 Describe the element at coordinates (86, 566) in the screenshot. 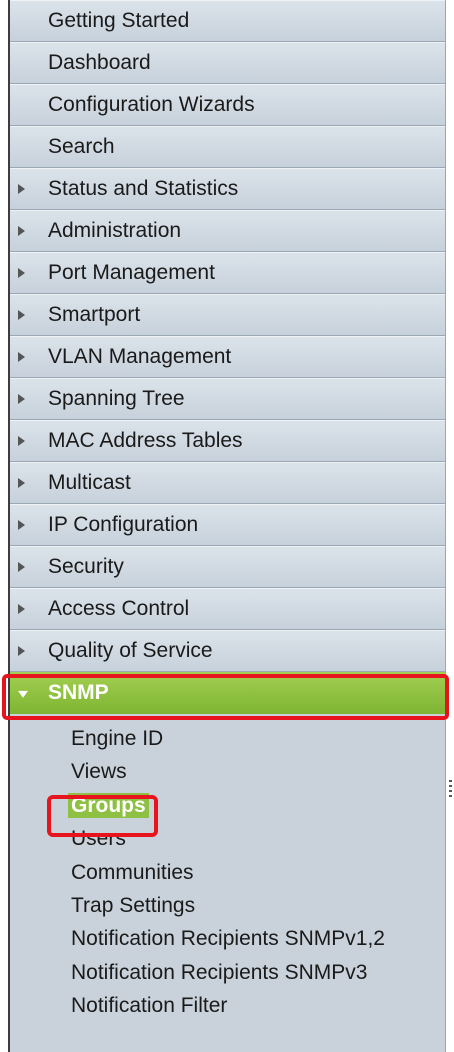

I see `nav-item-label: Security` at that location.